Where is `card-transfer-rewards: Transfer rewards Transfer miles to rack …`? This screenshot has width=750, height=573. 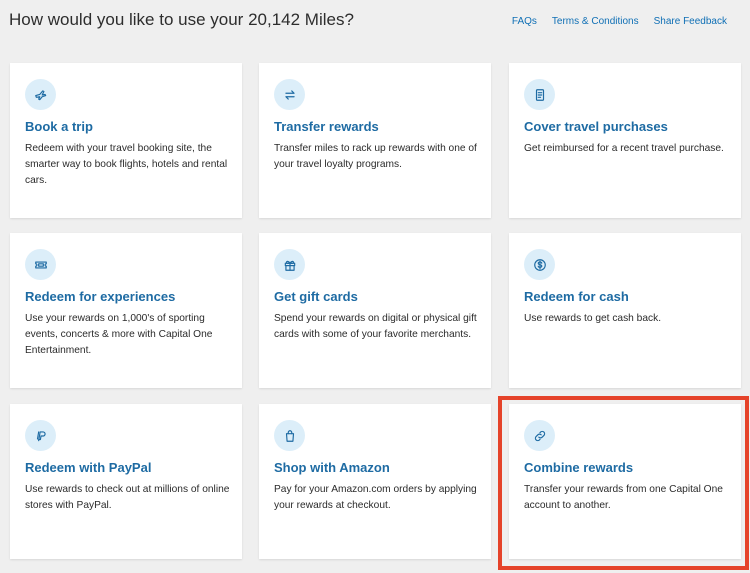
card-transfer-rewards: Transfer rewards Transfer miles to rack … is located at coordinates (375, 140).